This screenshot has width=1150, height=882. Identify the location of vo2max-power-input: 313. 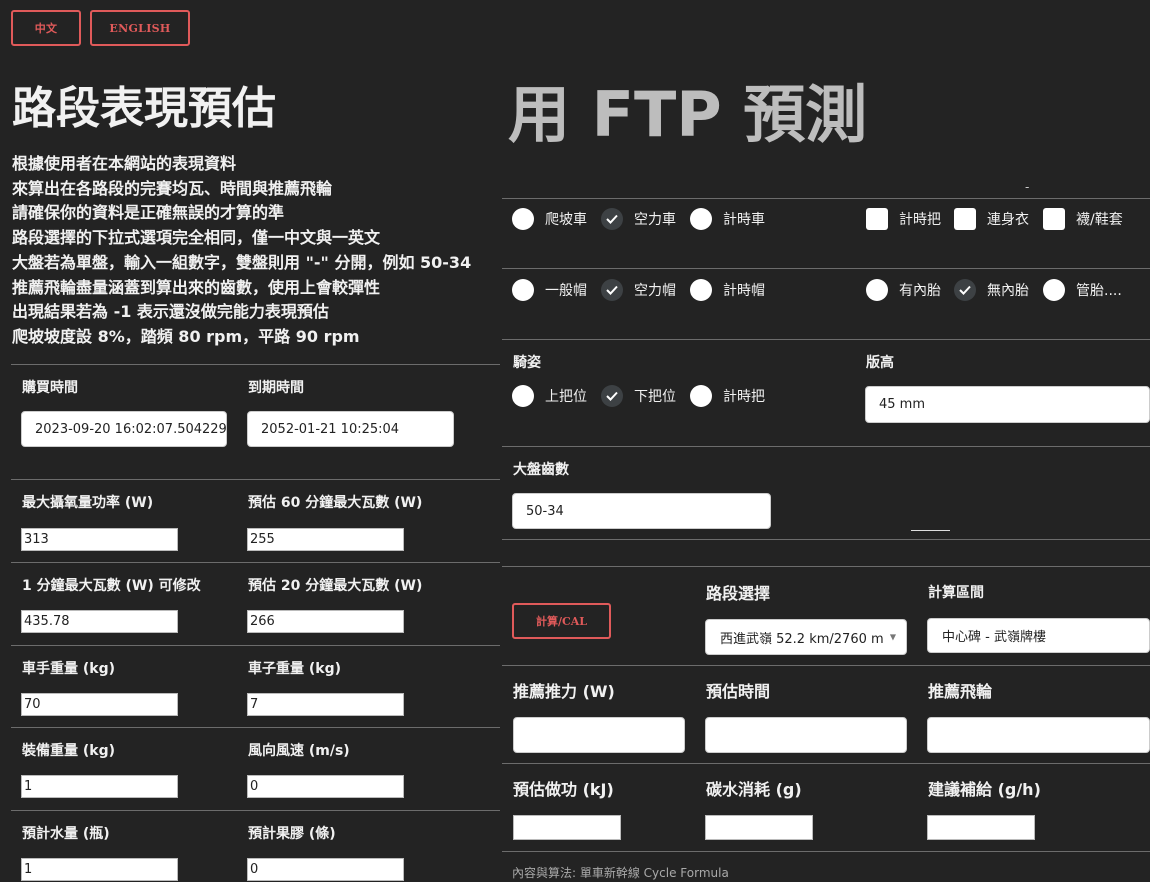
(99, 539).